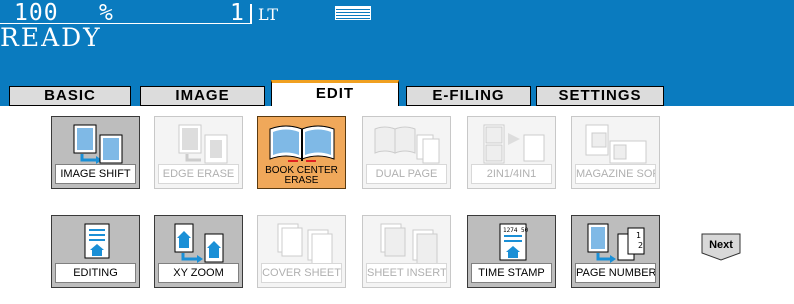  I want to click on xy-zoom-label: XY ZOOM, so click(198, 273).